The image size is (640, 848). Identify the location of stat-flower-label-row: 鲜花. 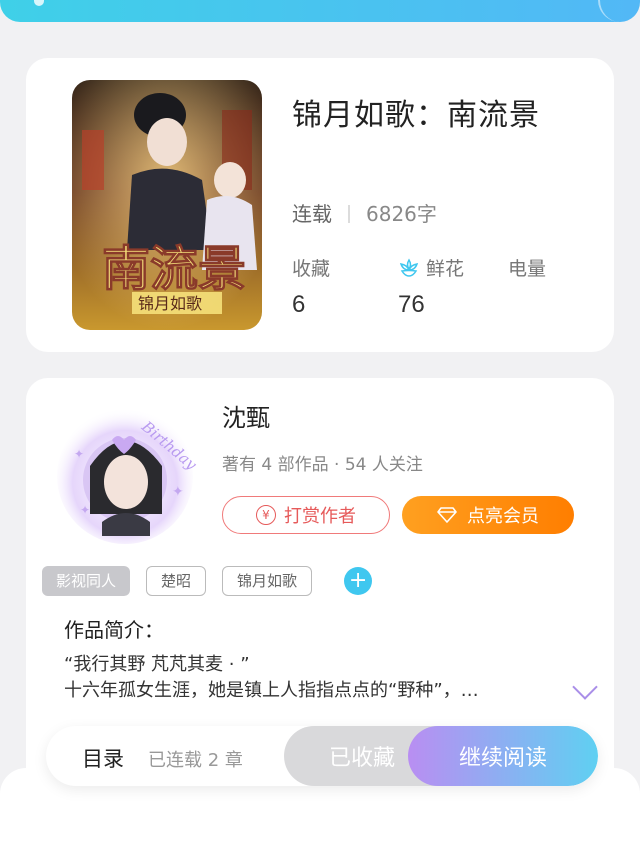
(431, 267).